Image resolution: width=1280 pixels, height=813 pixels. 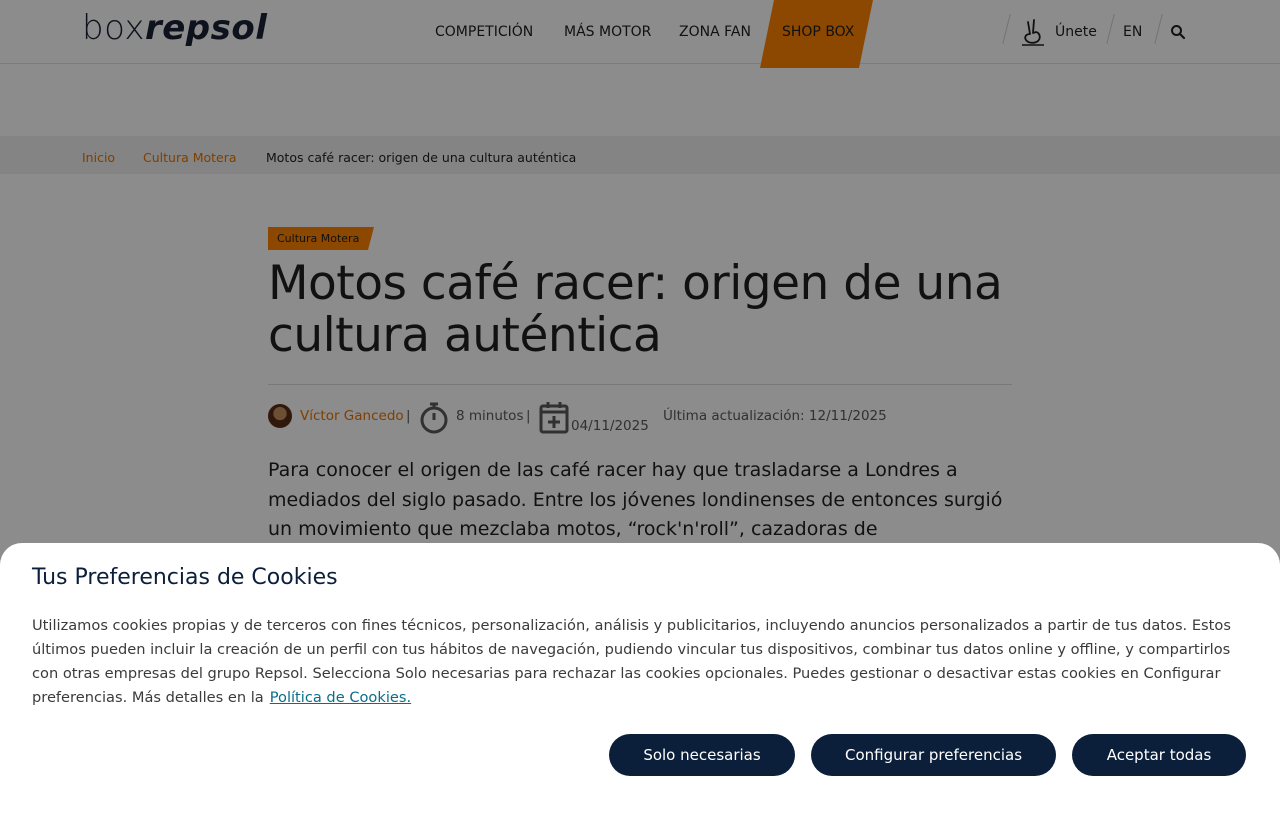 What do you see at coordinates (702, 755) in the screenshot?
I see `necessary-only-button: Solo necesarias` at bounding box center [702, 755].